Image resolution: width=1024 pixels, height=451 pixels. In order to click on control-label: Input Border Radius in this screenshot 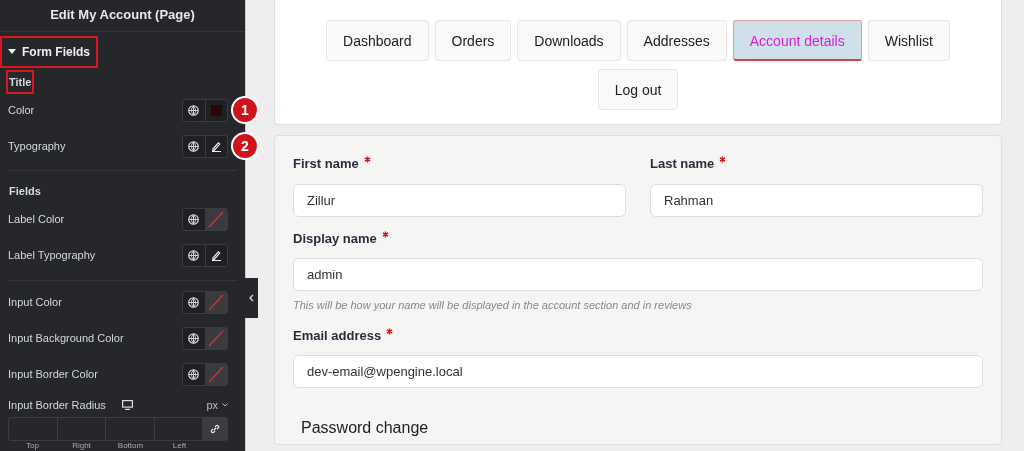, I will do `click(57, 405)`.